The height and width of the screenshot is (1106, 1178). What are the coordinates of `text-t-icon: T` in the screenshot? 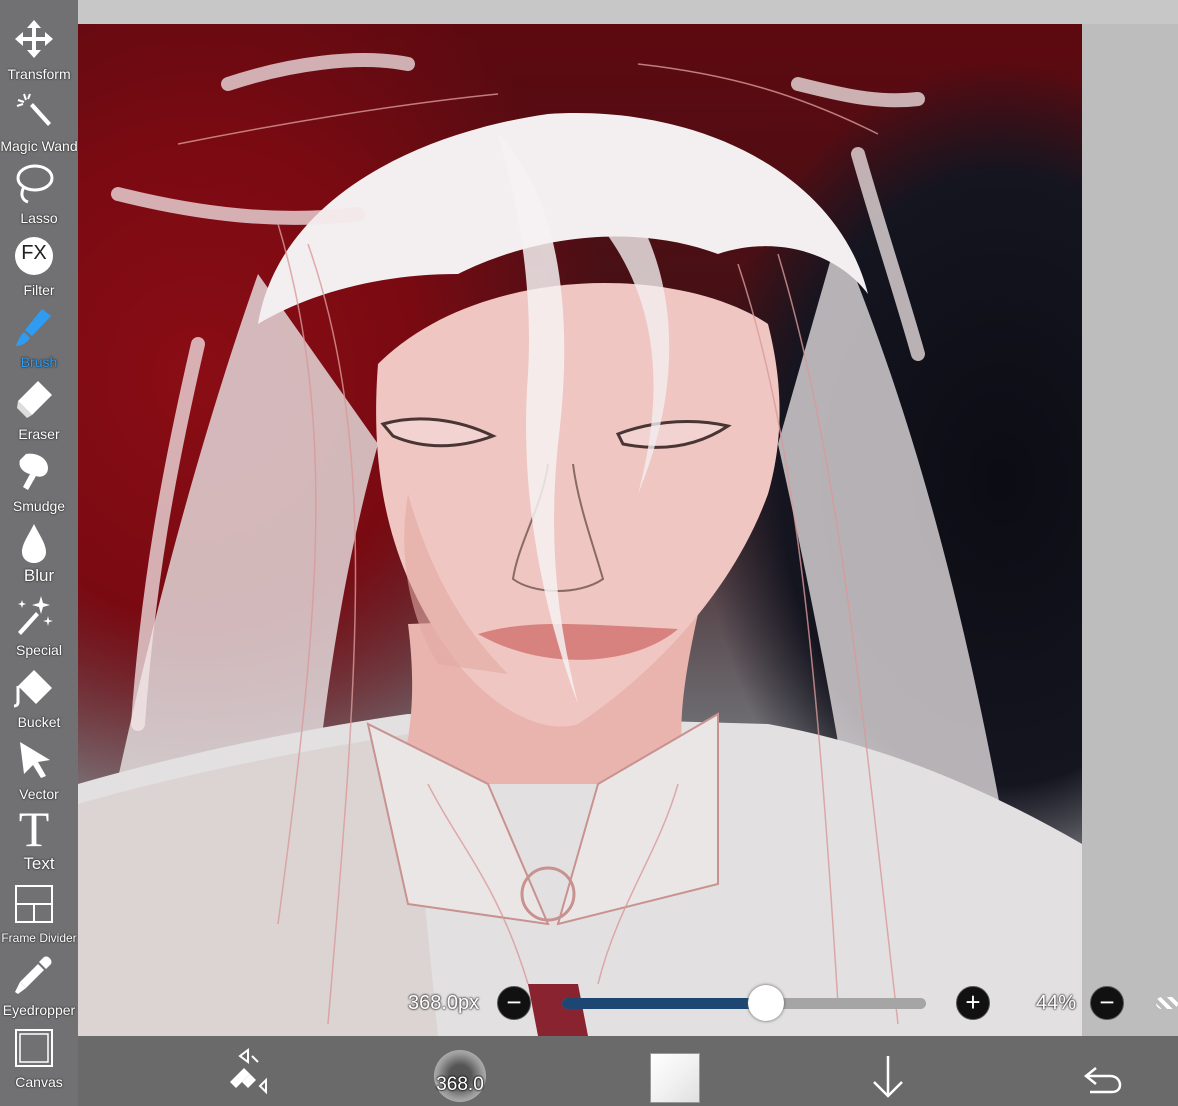 It's located at (34, 829).